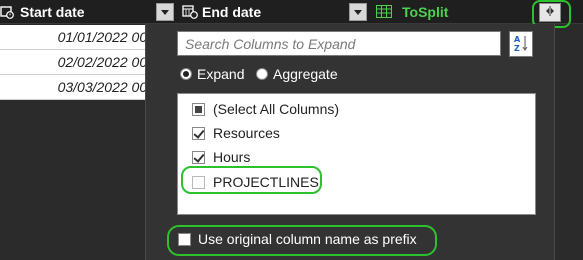 The width and height of the screenshot is (583, 260). Describe the element at coordinates (232, 12) in the screenshot. I see `column-label: End date` at that location.